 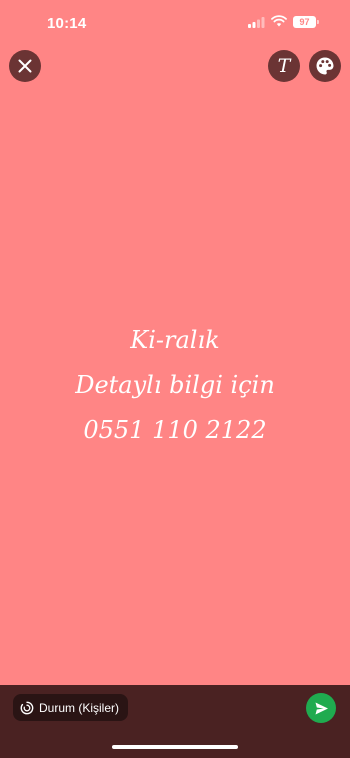 I want to click on background-color-button, so click(x=325, y=66).